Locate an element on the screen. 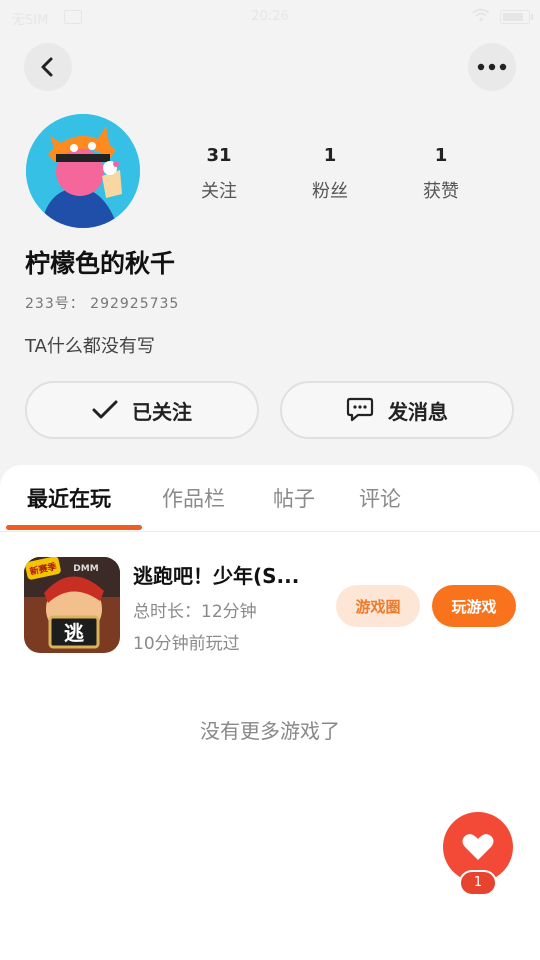 This screenshot has width=540, height=960. stat-following: 31 关注 is located at coordinates (219, 174).